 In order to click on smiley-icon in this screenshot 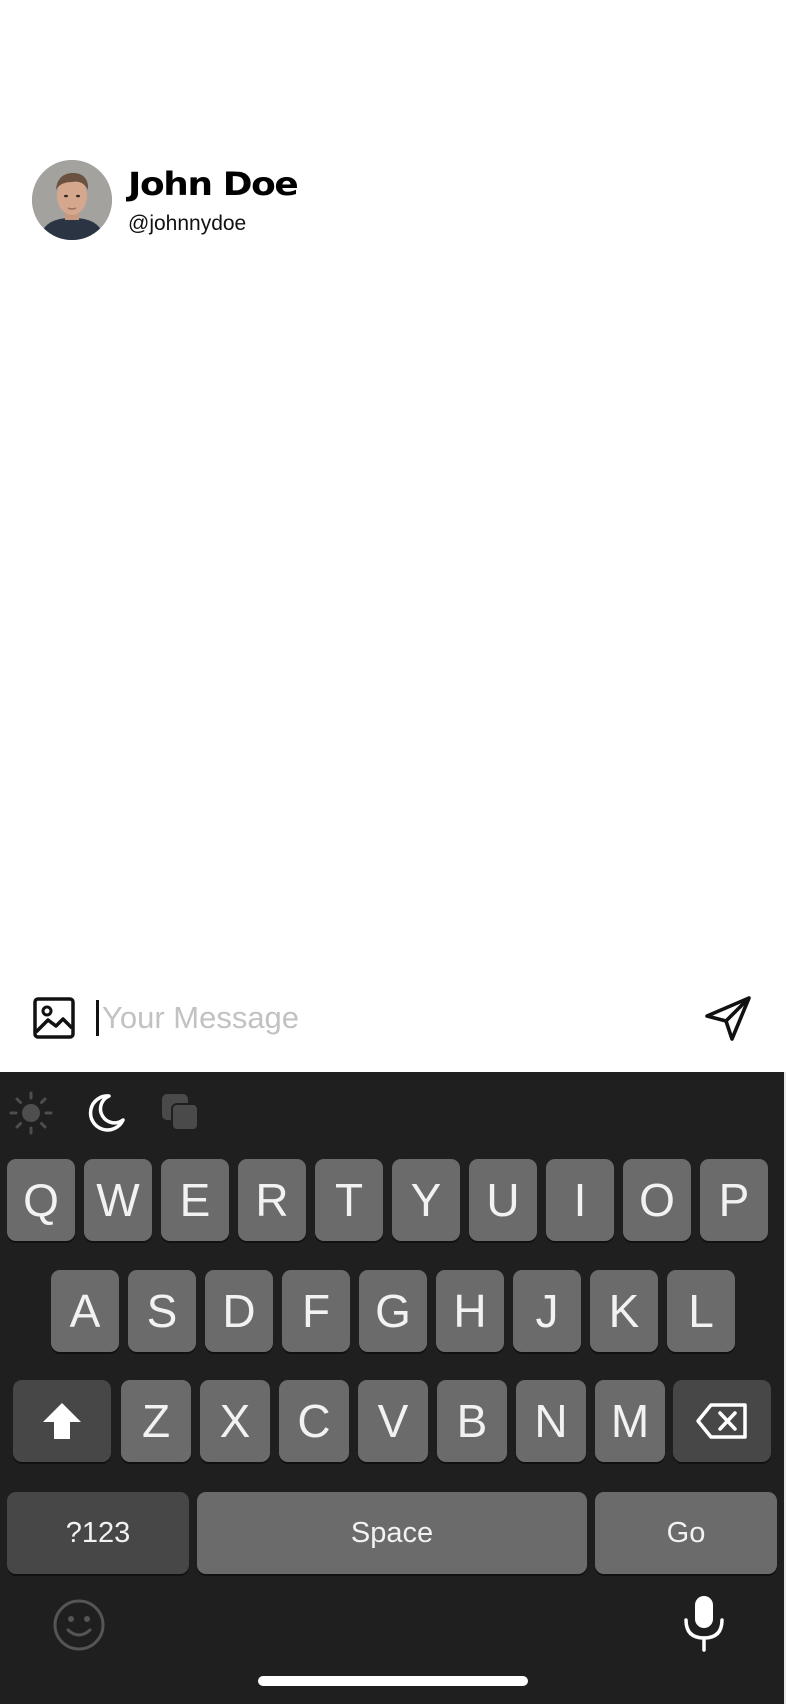, I will do `click(79, 1625)`.